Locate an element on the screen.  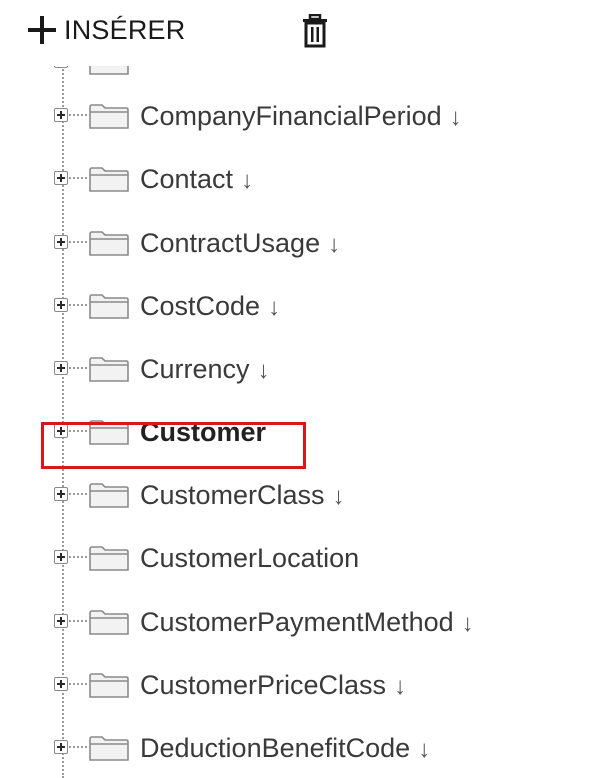
tree-node-label: CustomerLocation is located at coordinates (249, 558).